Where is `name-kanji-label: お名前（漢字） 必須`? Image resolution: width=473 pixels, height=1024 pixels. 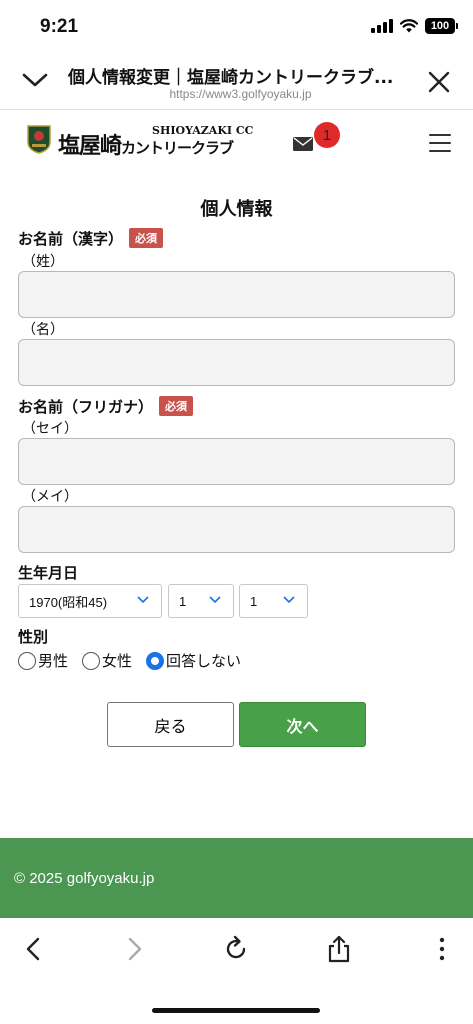 name-kanji-label: お名前（漢字） 必須 is located at coordinates (91, 238).